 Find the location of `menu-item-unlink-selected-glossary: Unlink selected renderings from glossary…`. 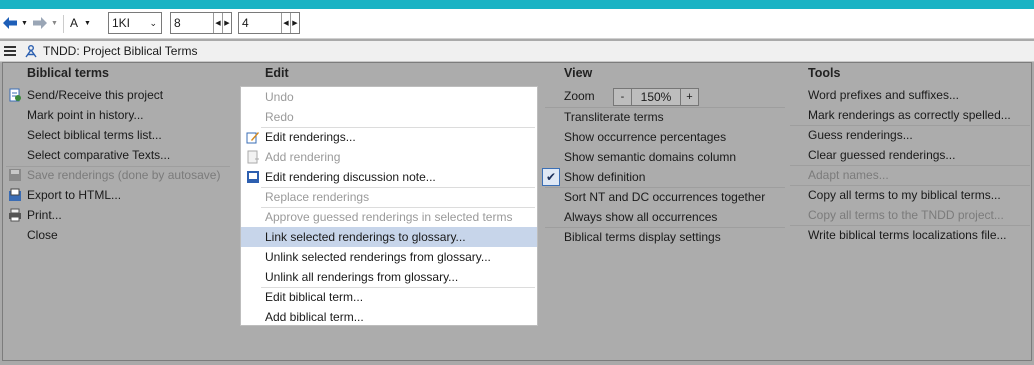

menu-item-unlink-selected-glossary: Unlink selected renderings from glossary… is located at coordinates (389, 257).